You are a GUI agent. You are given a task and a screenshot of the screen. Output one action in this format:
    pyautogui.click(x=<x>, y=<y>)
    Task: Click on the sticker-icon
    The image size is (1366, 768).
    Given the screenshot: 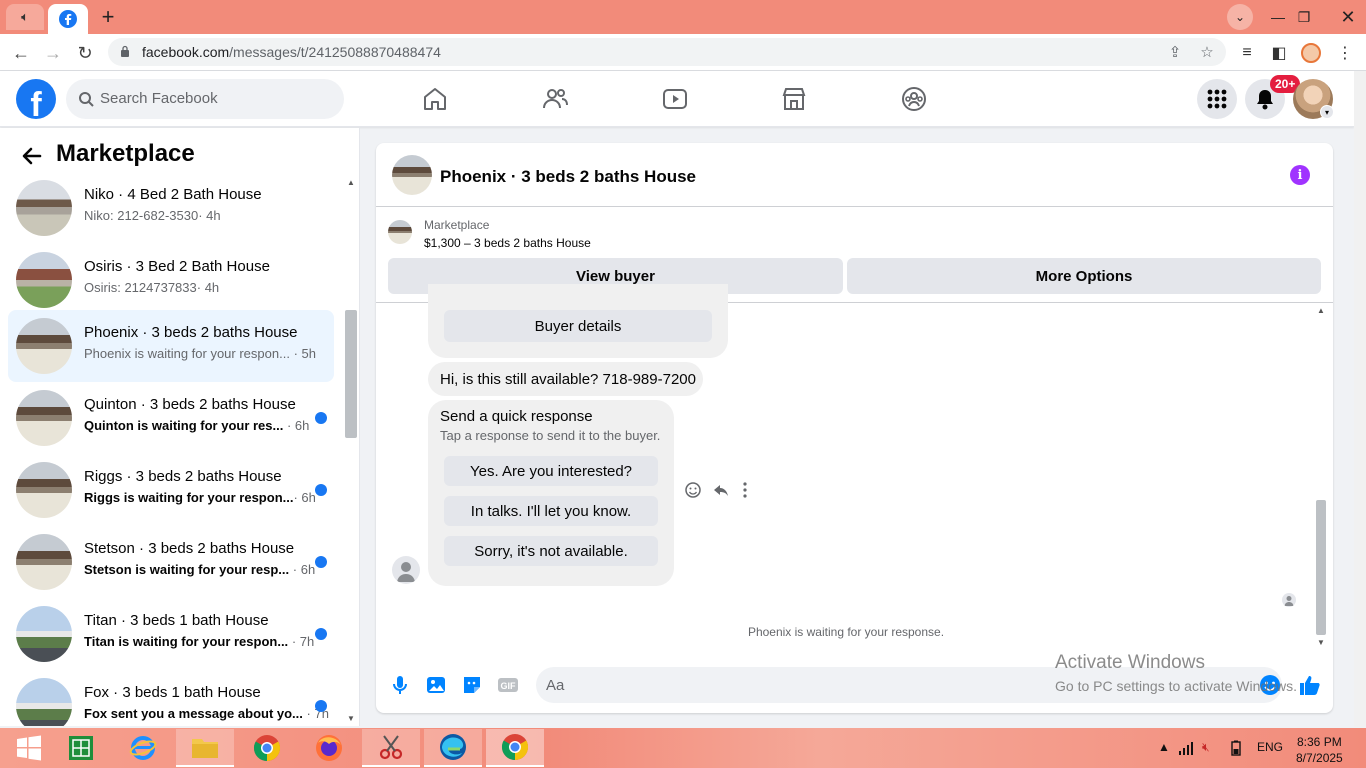 What is the action you would take?
    pyautogui.click(x=472, y=685)
    